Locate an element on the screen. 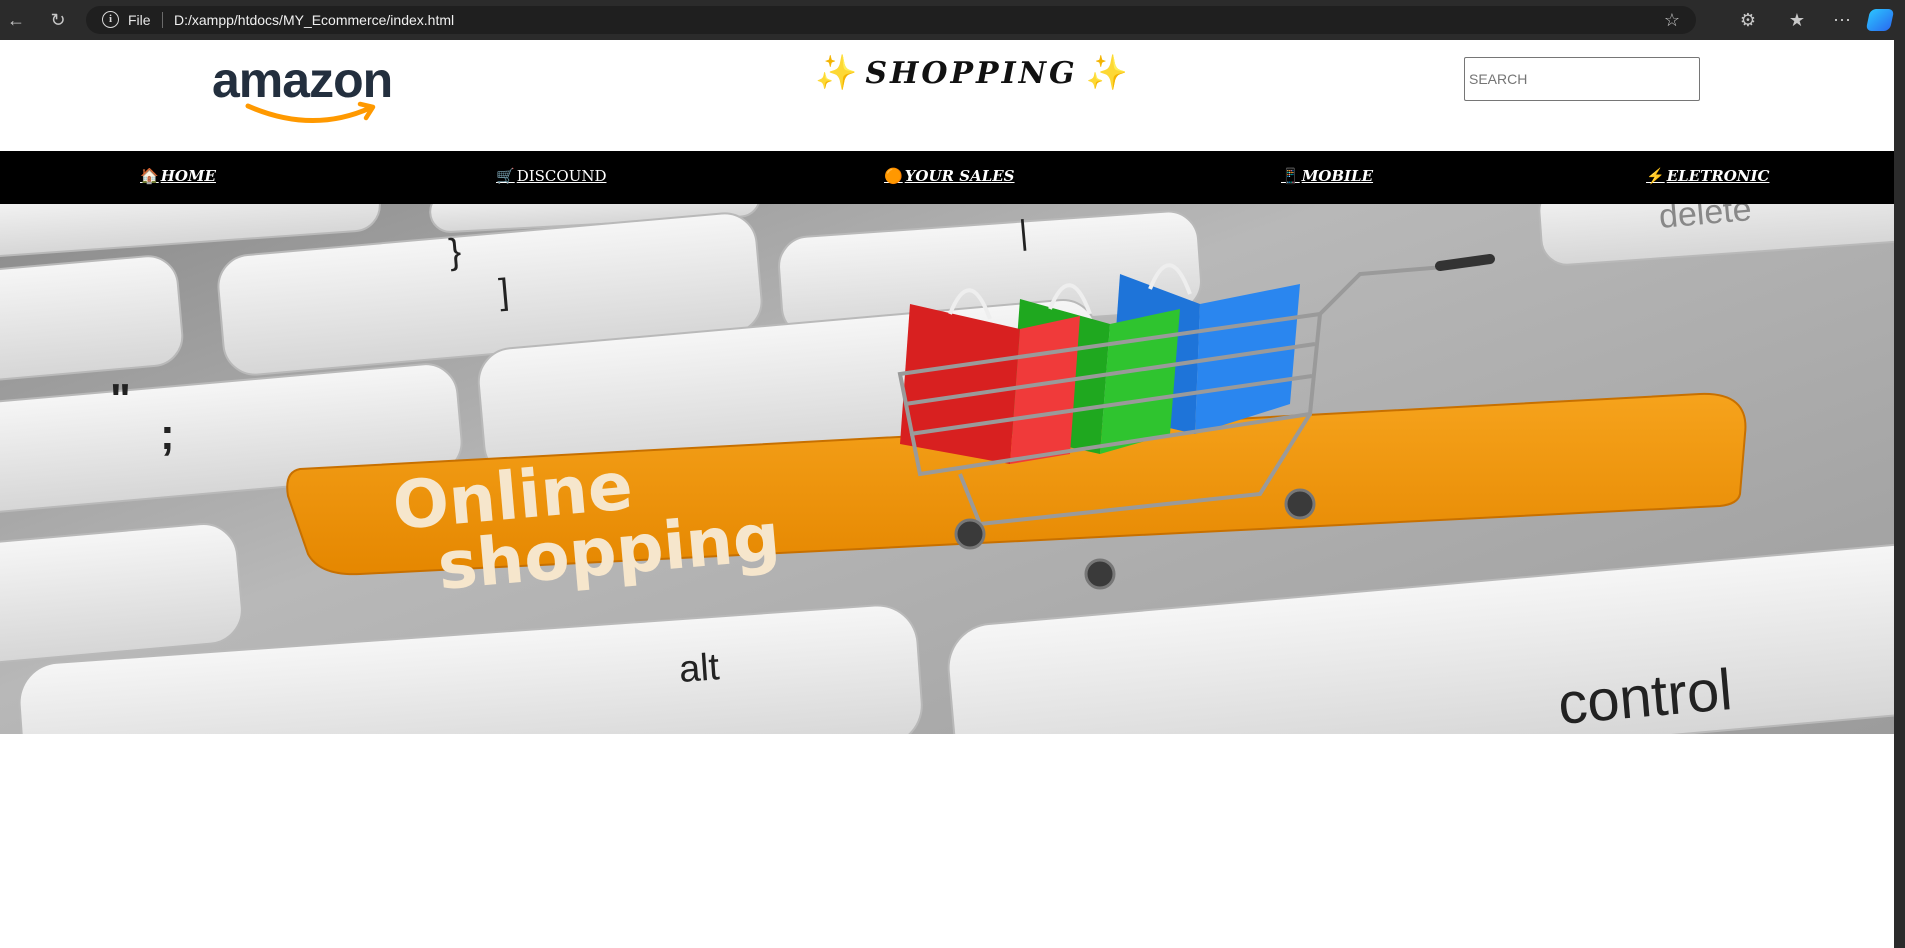 This screenshot has width=1905, height=948. amazon-logo: amazon is located at coordinates (312, 90).